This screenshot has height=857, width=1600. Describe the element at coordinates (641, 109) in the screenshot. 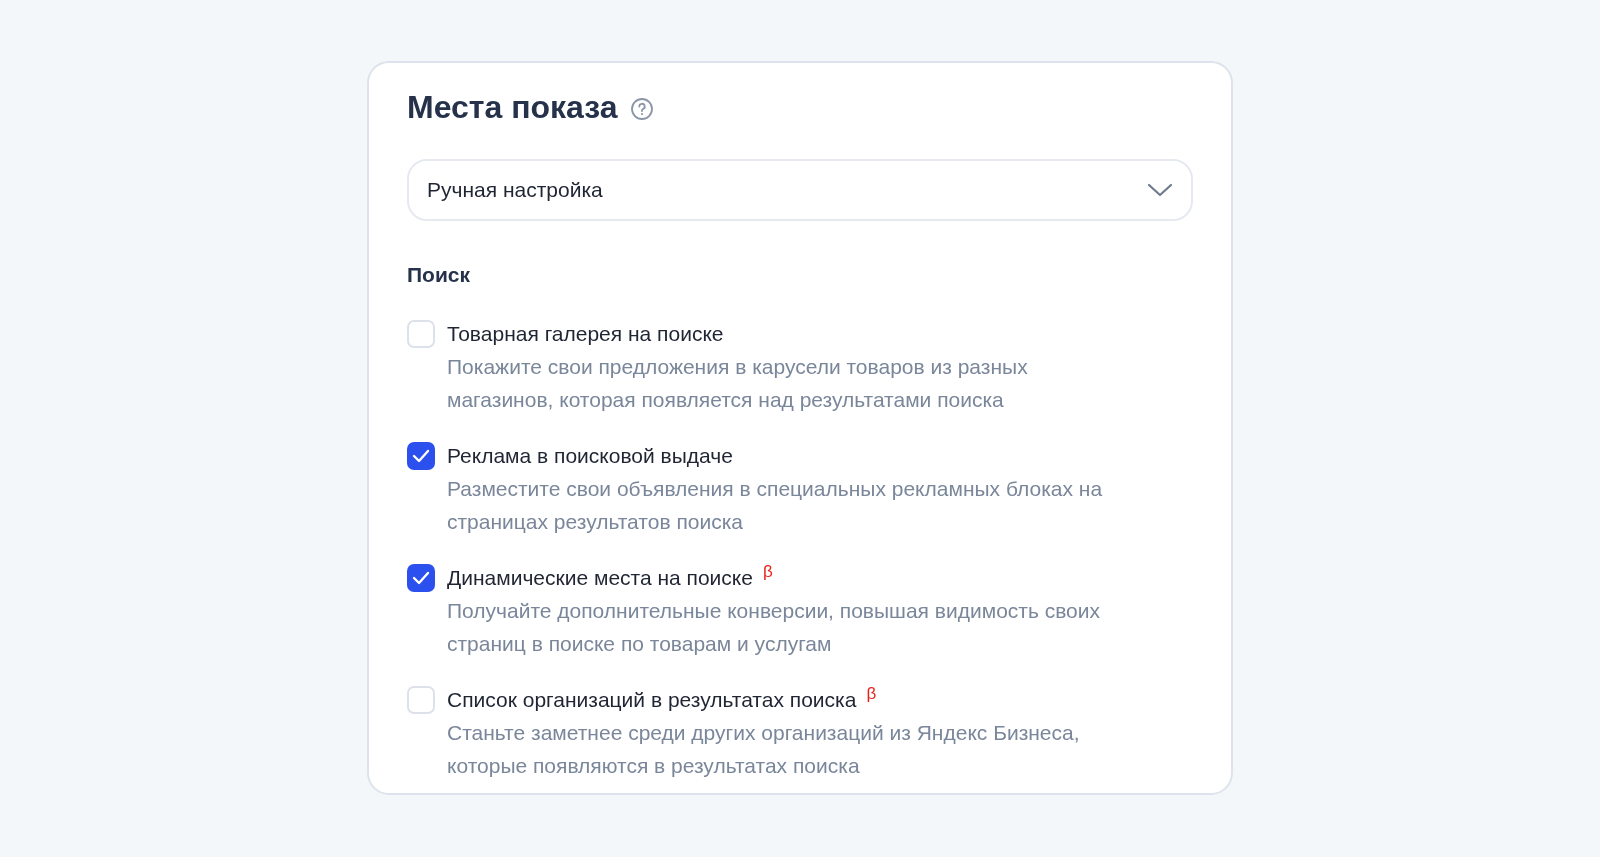

I see `help-icon` at that location.